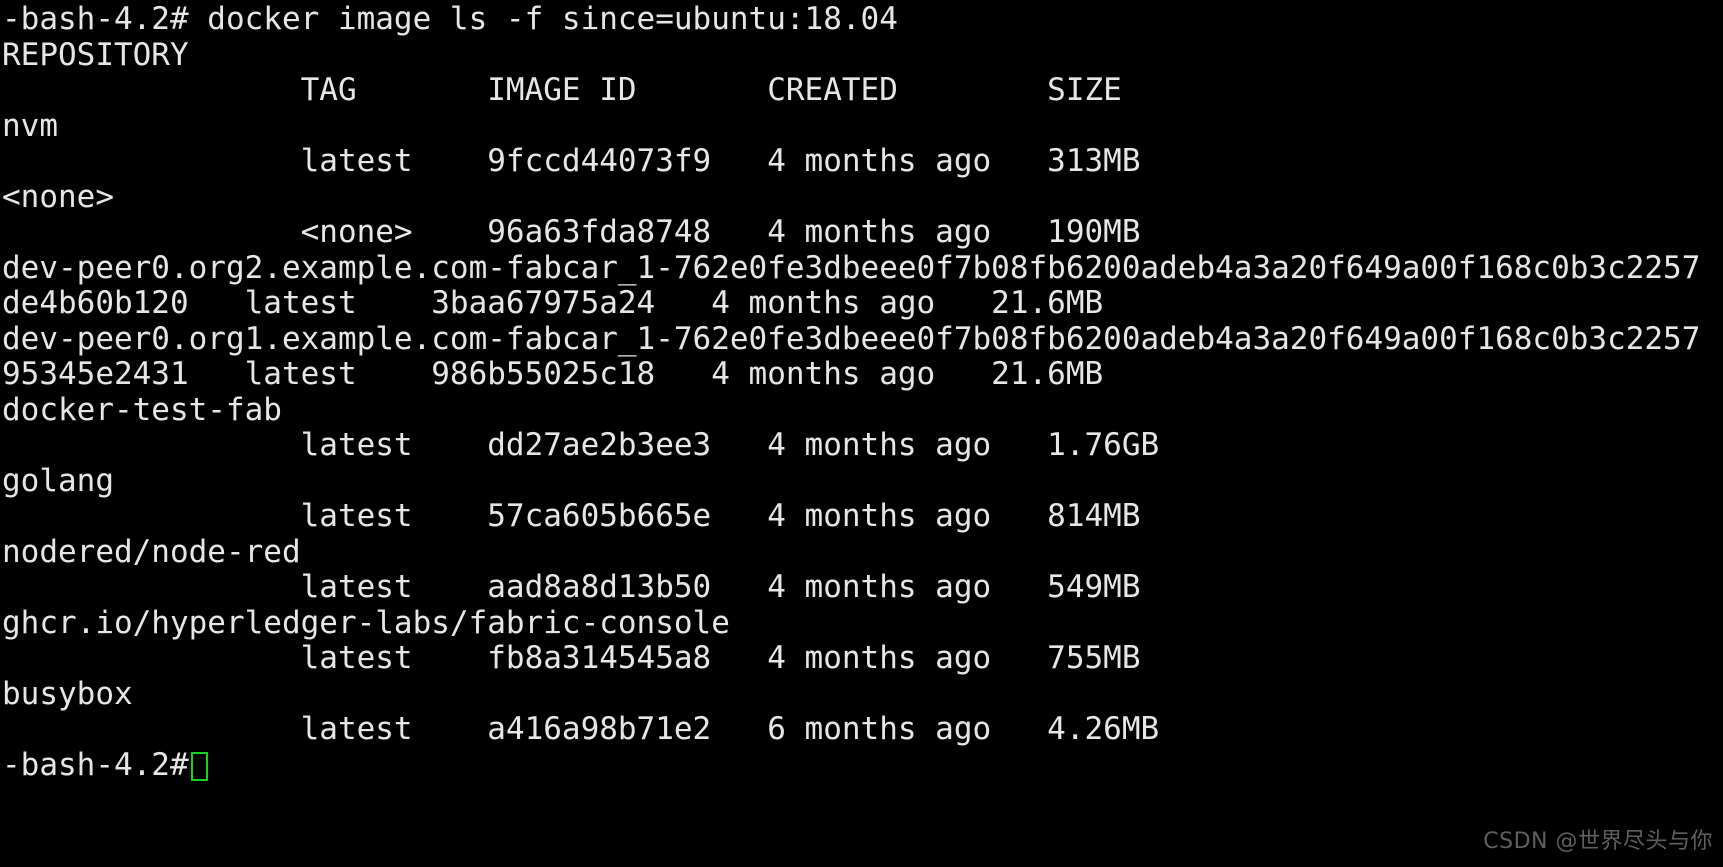  I want to click on csdn-watermark: CSDN @世界尽头与你, so click(1598, 841).